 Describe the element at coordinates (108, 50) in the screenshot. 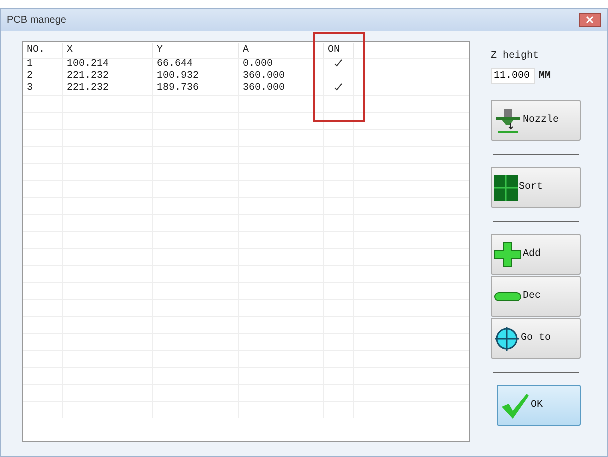

I see `column-header: X` at that location.